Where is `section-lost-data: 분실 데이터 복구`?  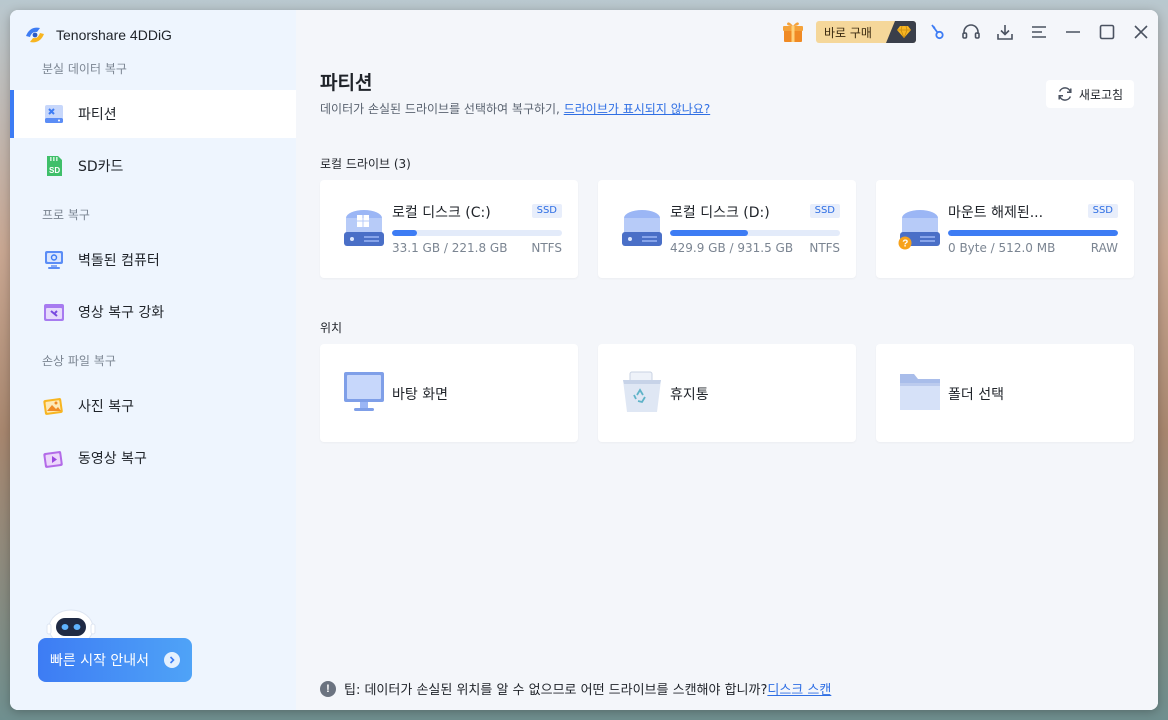
section-lost-data: 분실 데이터 복구 is located at coordinates (84, 69).